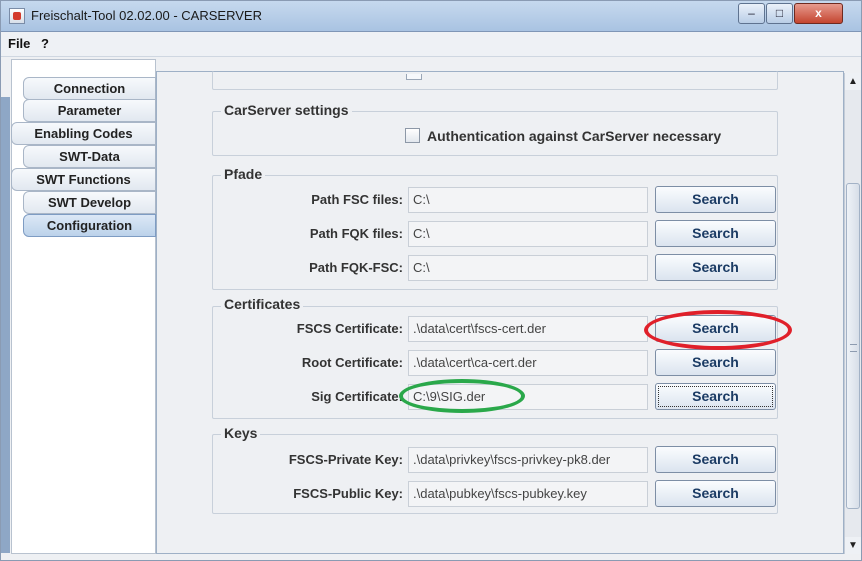 This screenshot has width=862, height=561. I want to click on search-button-path-fqk-fsc: Search, so click(715, 267).